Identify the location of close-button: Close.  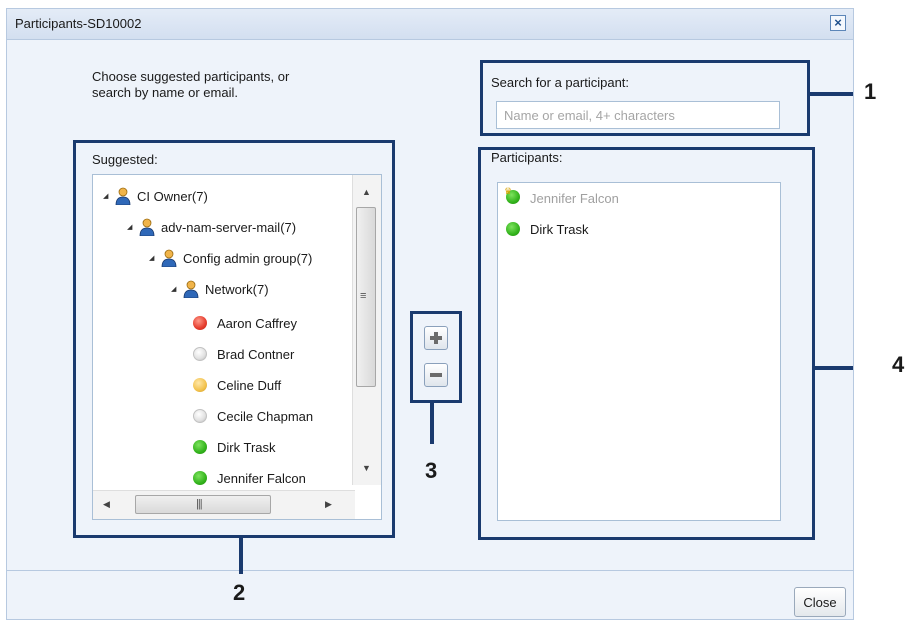
(820, 602).